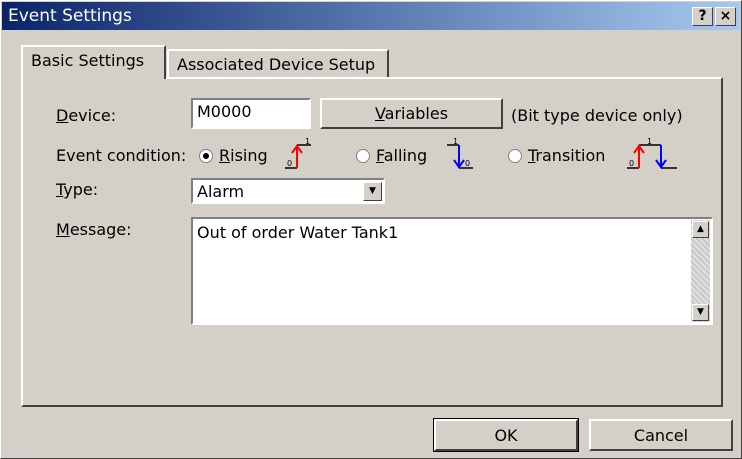 The width and height of the screenshot is (742, 459). What do you see at coordinates (94, 229) in the screenshot?
I see `message-label: Message:` at bounding box center [94, 229].